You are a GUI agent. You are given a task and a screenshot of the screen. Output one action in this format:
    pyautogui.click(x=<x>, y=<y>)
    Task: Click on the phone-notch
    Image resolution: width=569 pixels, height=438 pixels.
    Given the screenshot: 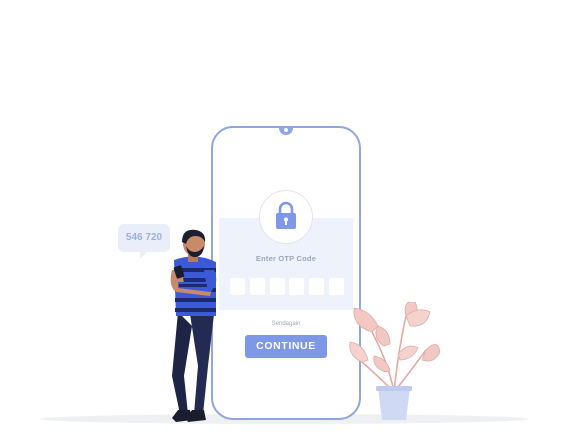 What is the action you would take?
    pyautogui.click(x=286, y=130)
    